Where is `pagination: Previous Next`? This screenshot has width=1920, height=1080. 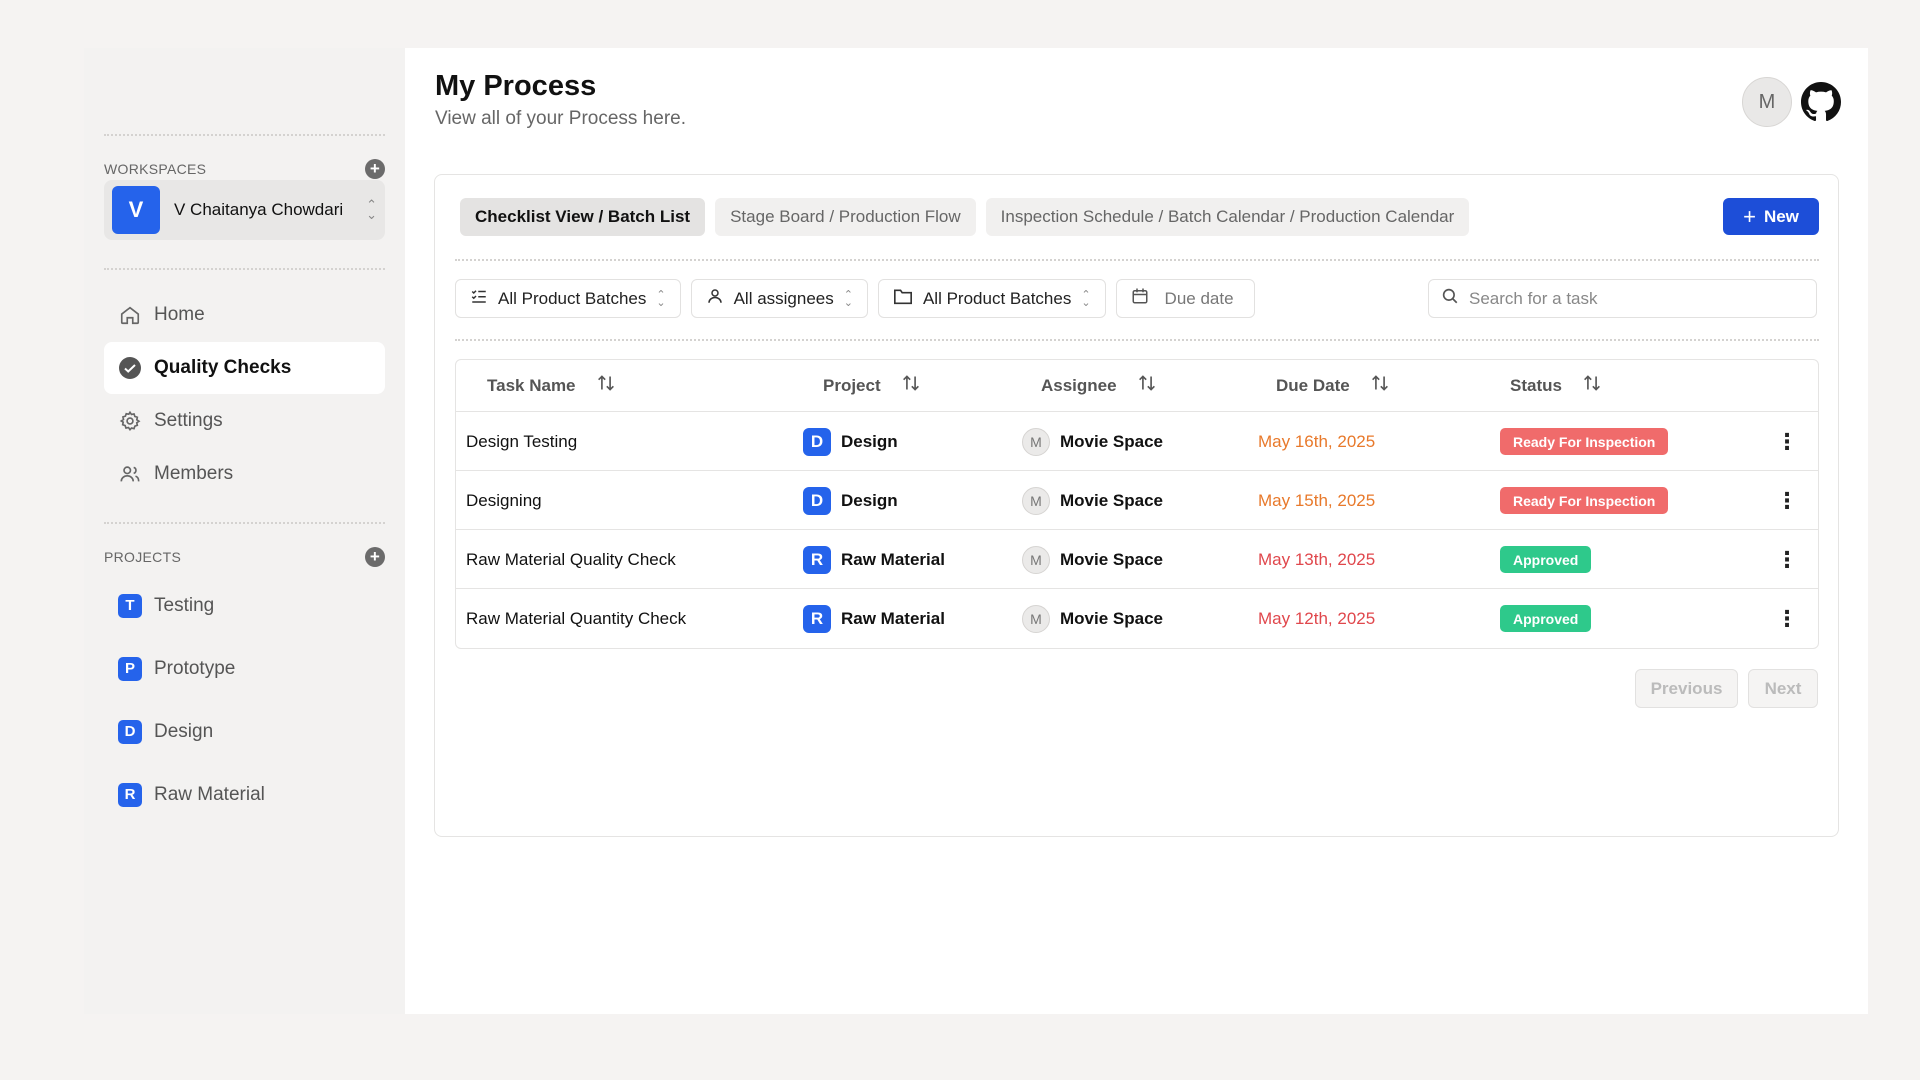
pagination: Previous Next is located at coordinates (1726, 688).